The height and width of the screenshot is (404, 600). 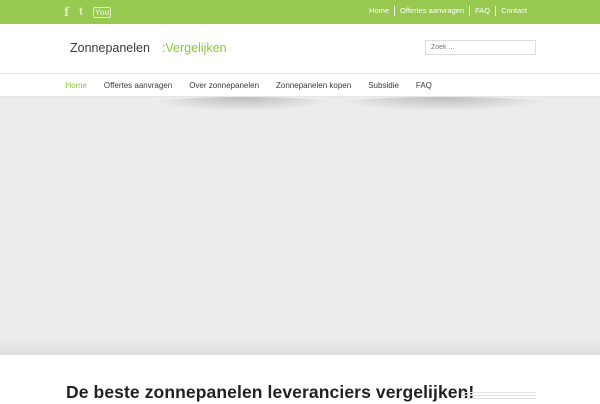 What do you see at coordinates (431, 11) in the screenshot?
I see `top-link-offertes: Offertes aanvragen` at bounding box center [431, 11].